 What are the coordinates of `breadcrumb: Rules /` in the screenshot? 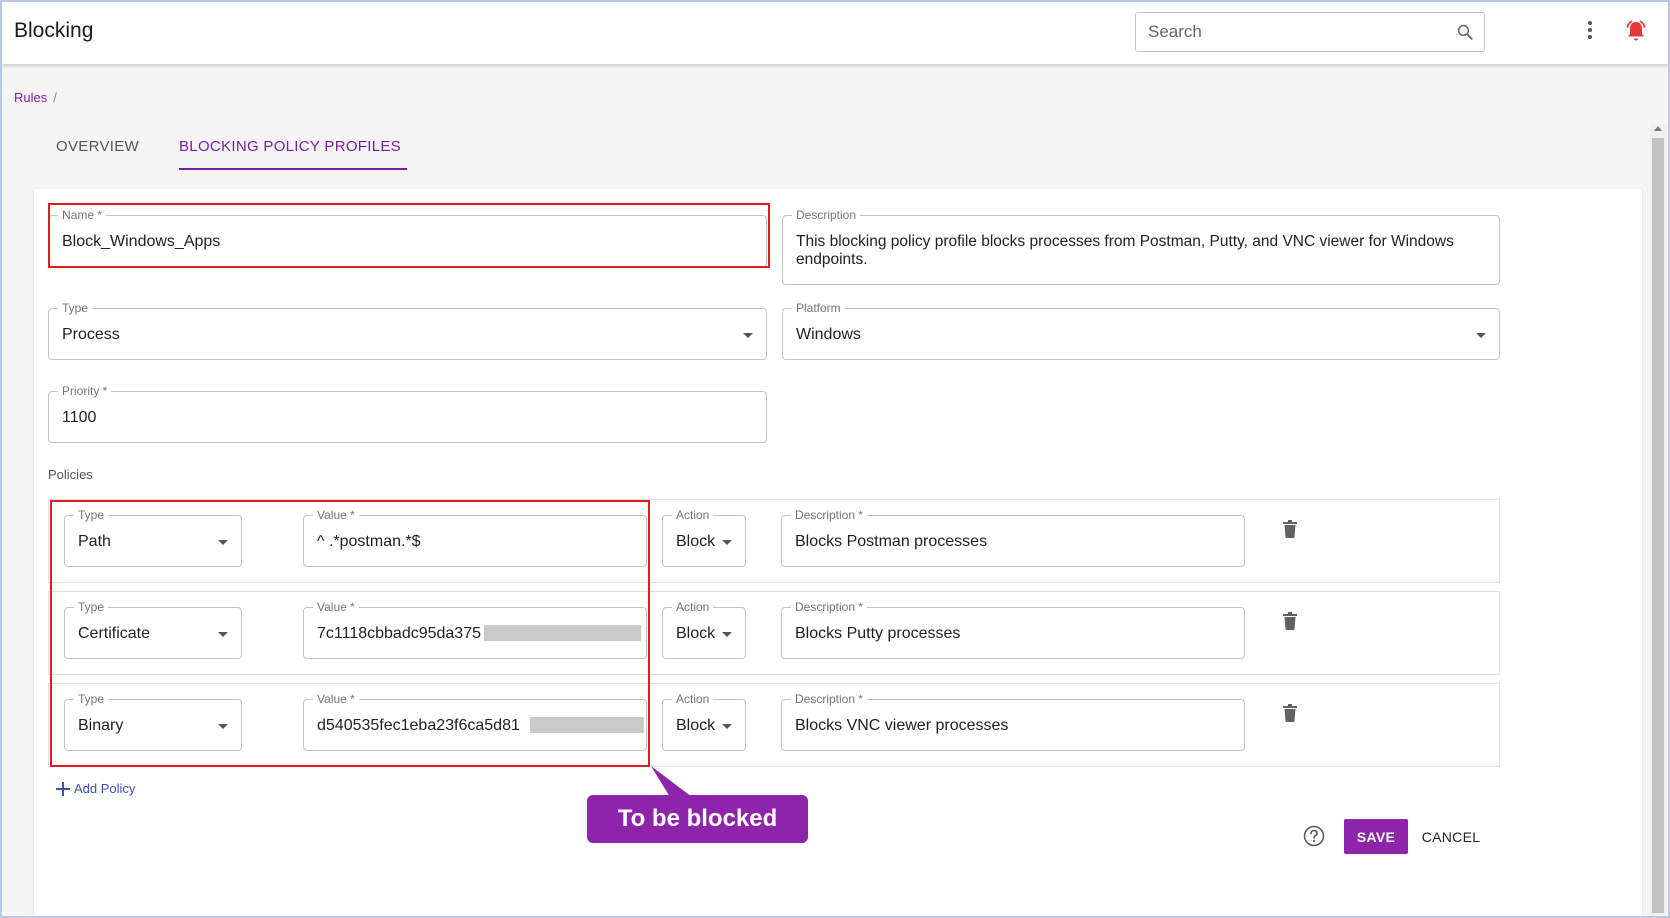 It's located at (35, 97).